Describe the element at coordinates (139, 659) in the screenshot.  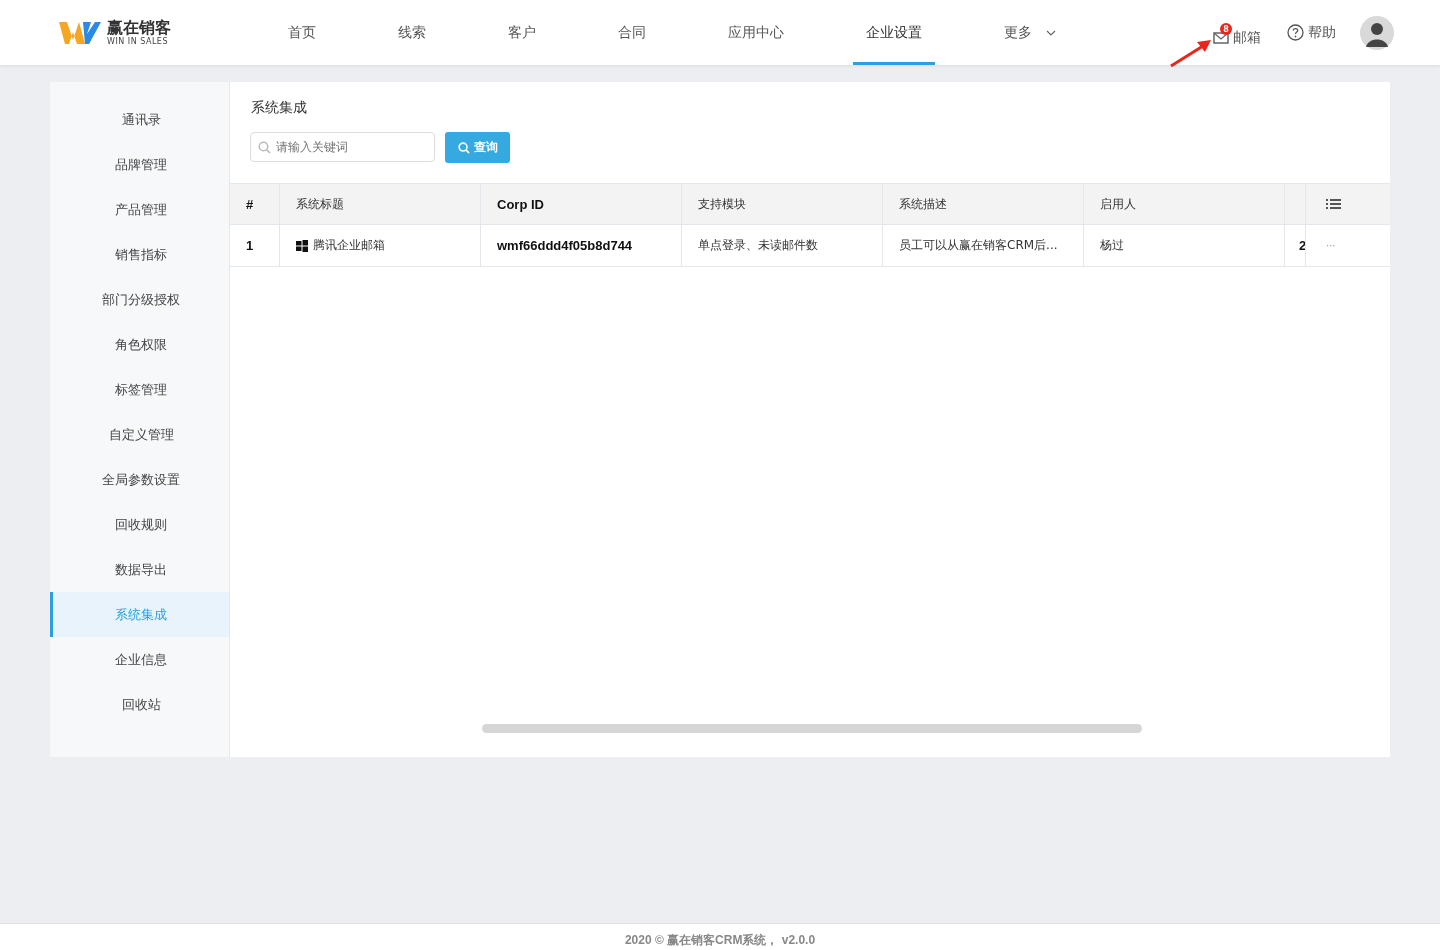
I see `sidebar-item: 企业信息` at that location.